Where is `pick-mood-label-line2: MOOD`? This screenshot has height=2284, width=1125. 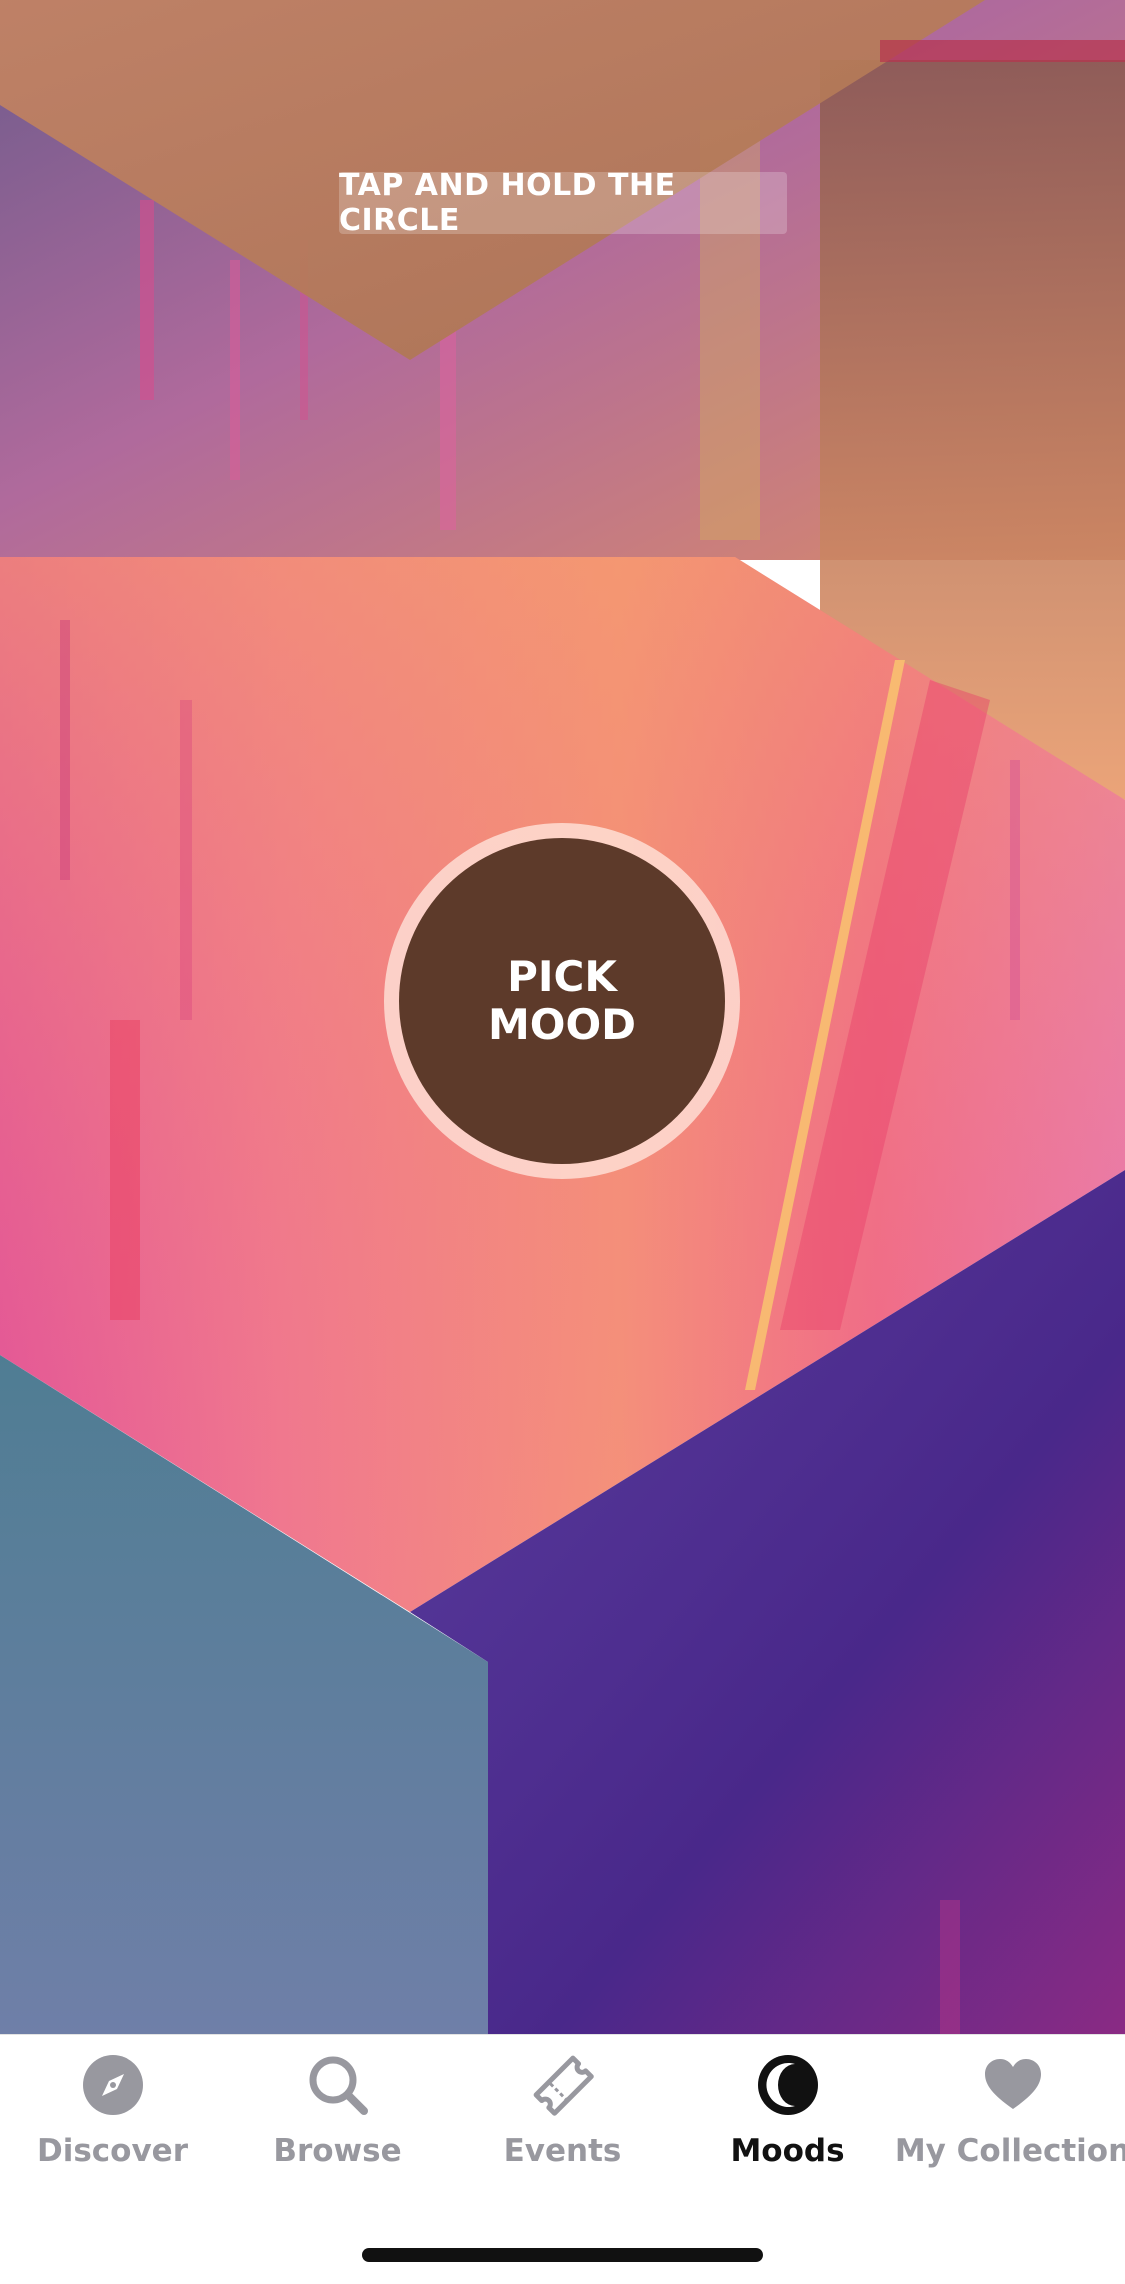
pick-mood-label-line2: MOOD is located at coordinates (562, 1024).